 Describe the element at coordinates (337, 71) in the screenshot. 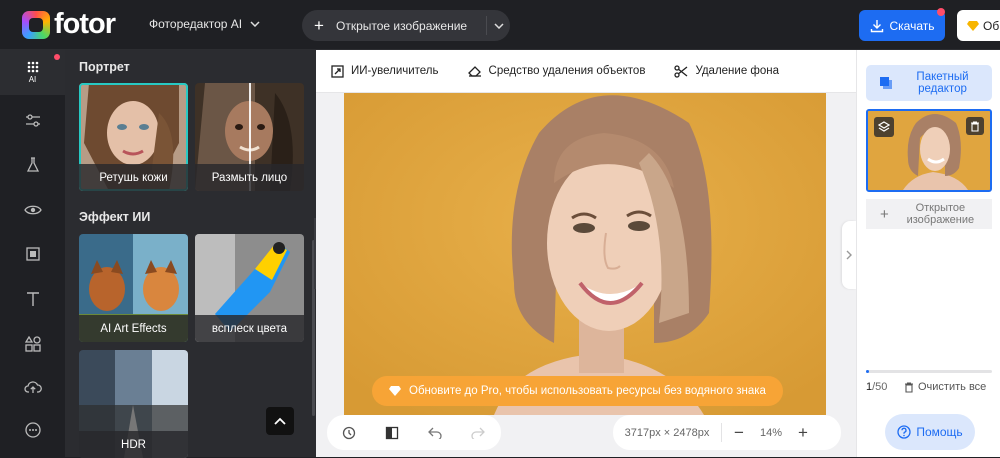

I see `upscale-icon` at that location.